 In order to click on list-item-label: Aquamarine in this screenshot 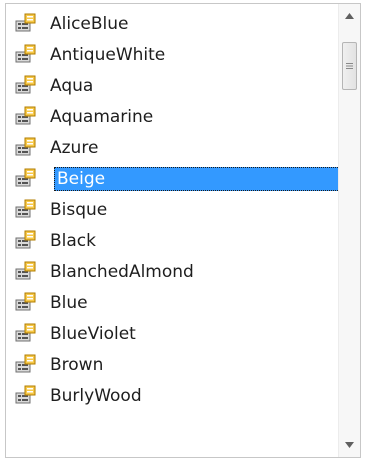, I will do `click(102, 116)`.